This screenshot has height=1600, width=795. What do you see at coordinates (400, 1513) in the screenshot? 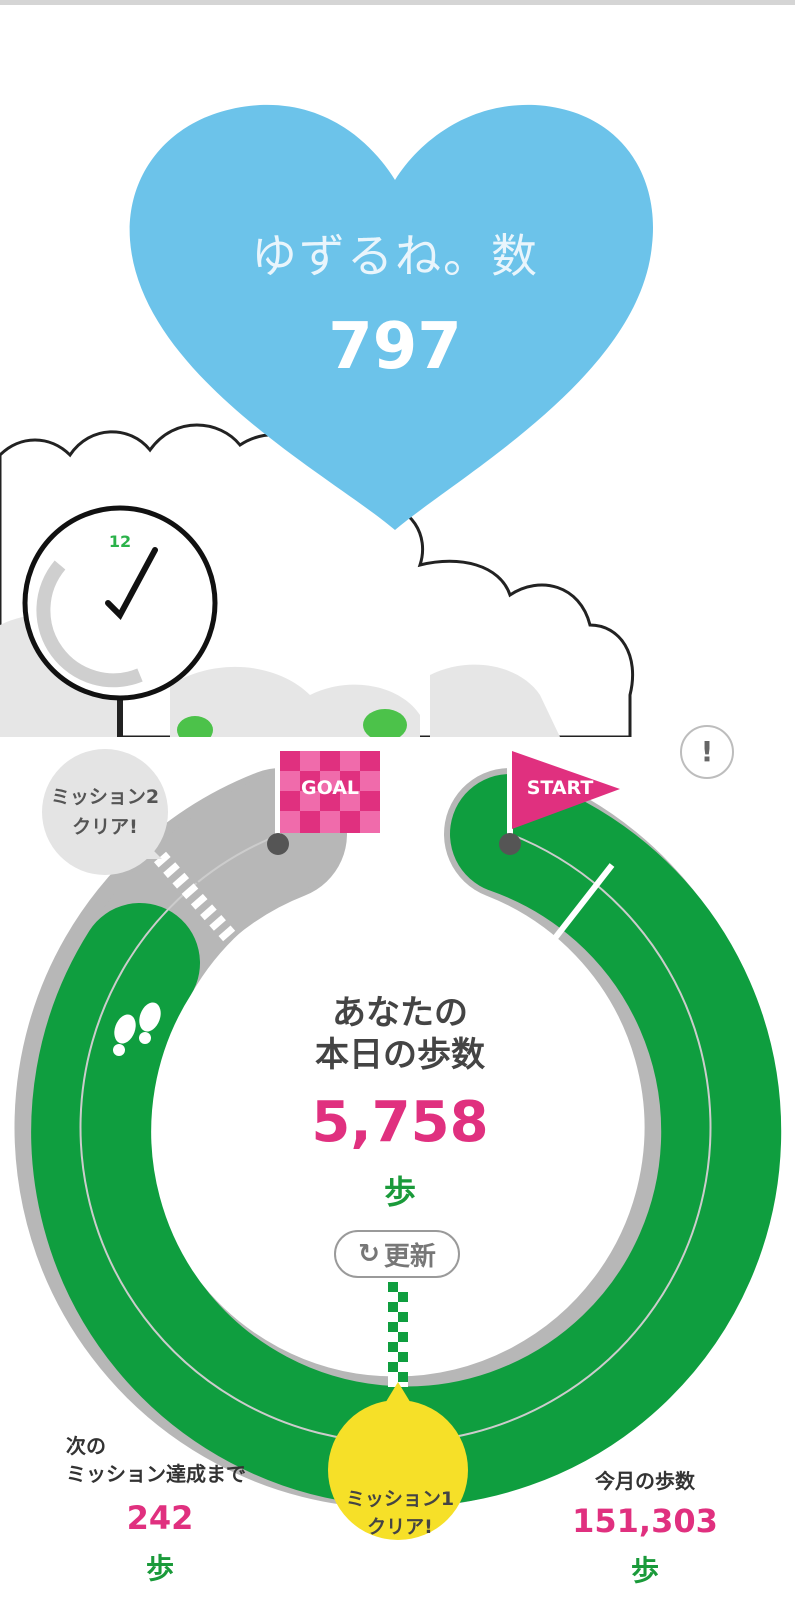
I see `mission1-text: ミッション1 クリア!` at bounding box center [400, 1513].